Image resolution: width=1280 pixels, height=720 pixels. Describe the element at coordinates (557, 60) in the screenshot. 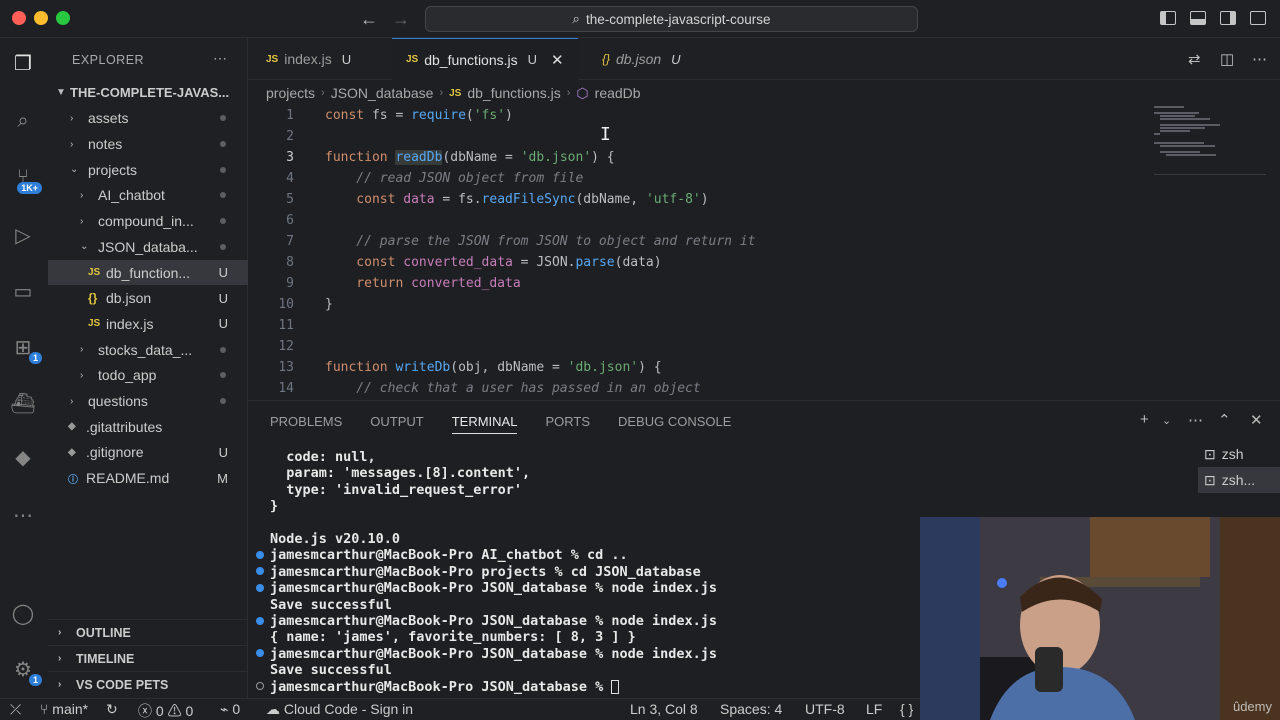

I see `close-icon: ✕` at that location.